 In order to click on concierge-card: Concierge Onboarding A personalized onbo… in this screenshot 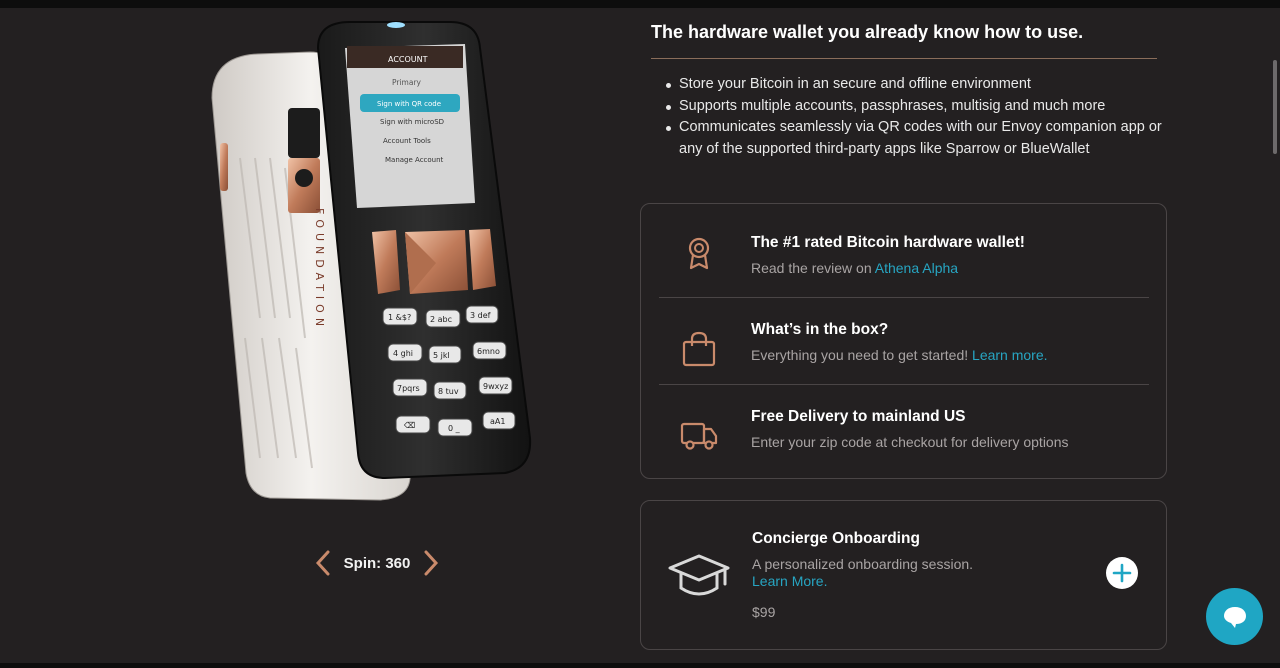, I will do `click(903, 575)`.